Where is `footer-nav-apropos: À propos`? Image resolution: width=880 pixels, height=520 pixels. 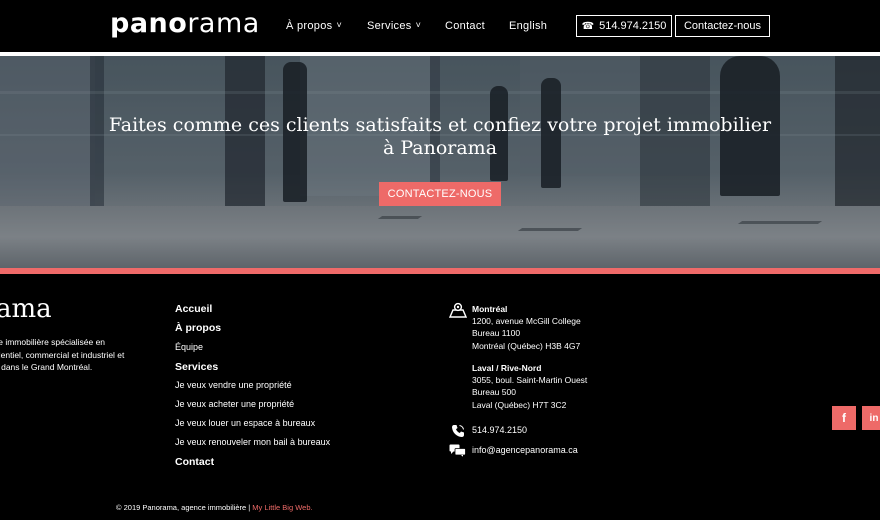 footer-nav-apropos: À propos is located at coordinates (198, 328).